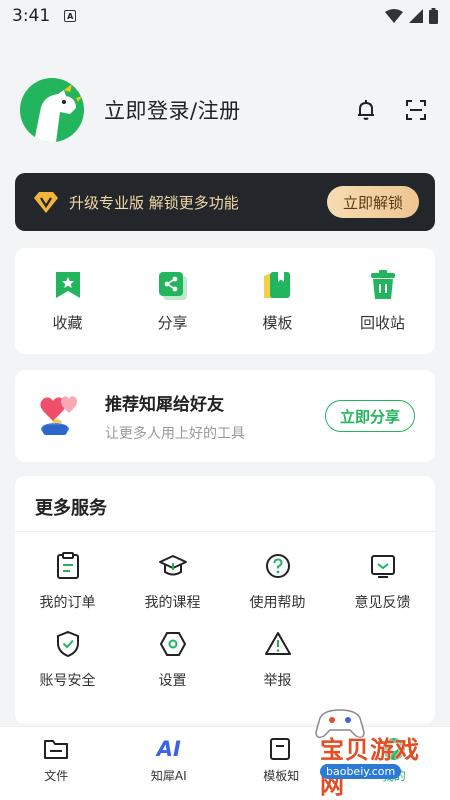 The height and width of the screenshot is (800, 450). I want to click on trash-icon, so click(382, 284).